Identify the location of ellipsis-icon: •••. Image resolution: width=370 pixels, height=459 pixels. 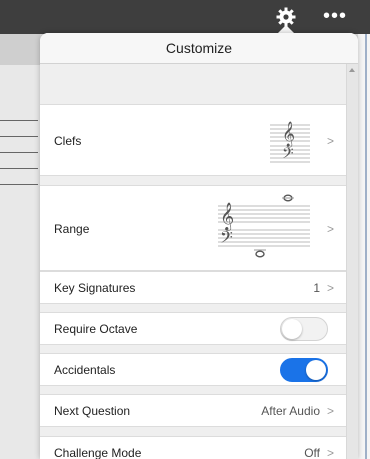
(336, 16).